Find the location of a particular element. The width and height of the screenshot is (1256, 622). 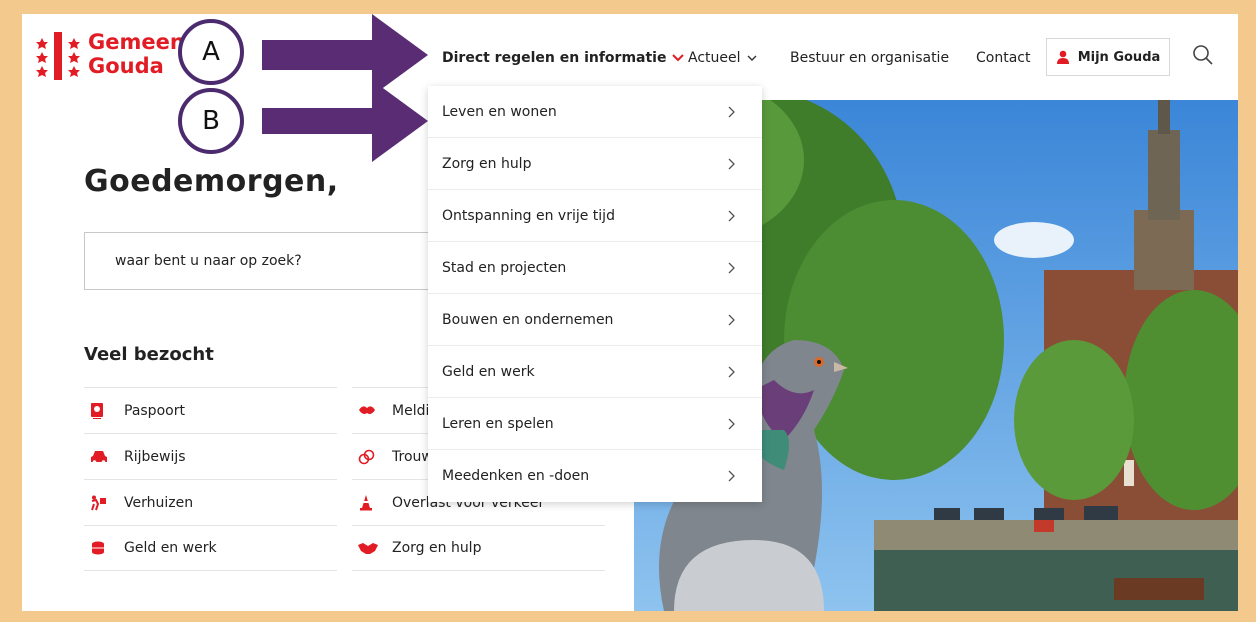

quick-link-label: Geld en werk is located at coordinates (170, 548).